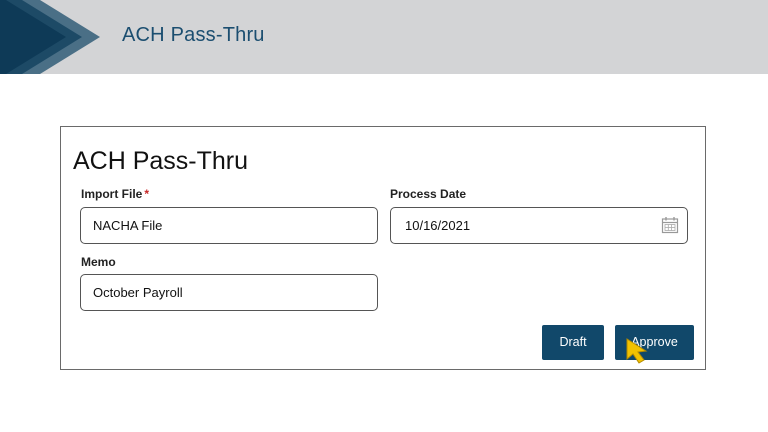  What do you see at coordinates (193, 35) in the screenshot?
I see `header-title: ACH Pass-Thru` at bounding box center [193, 35].